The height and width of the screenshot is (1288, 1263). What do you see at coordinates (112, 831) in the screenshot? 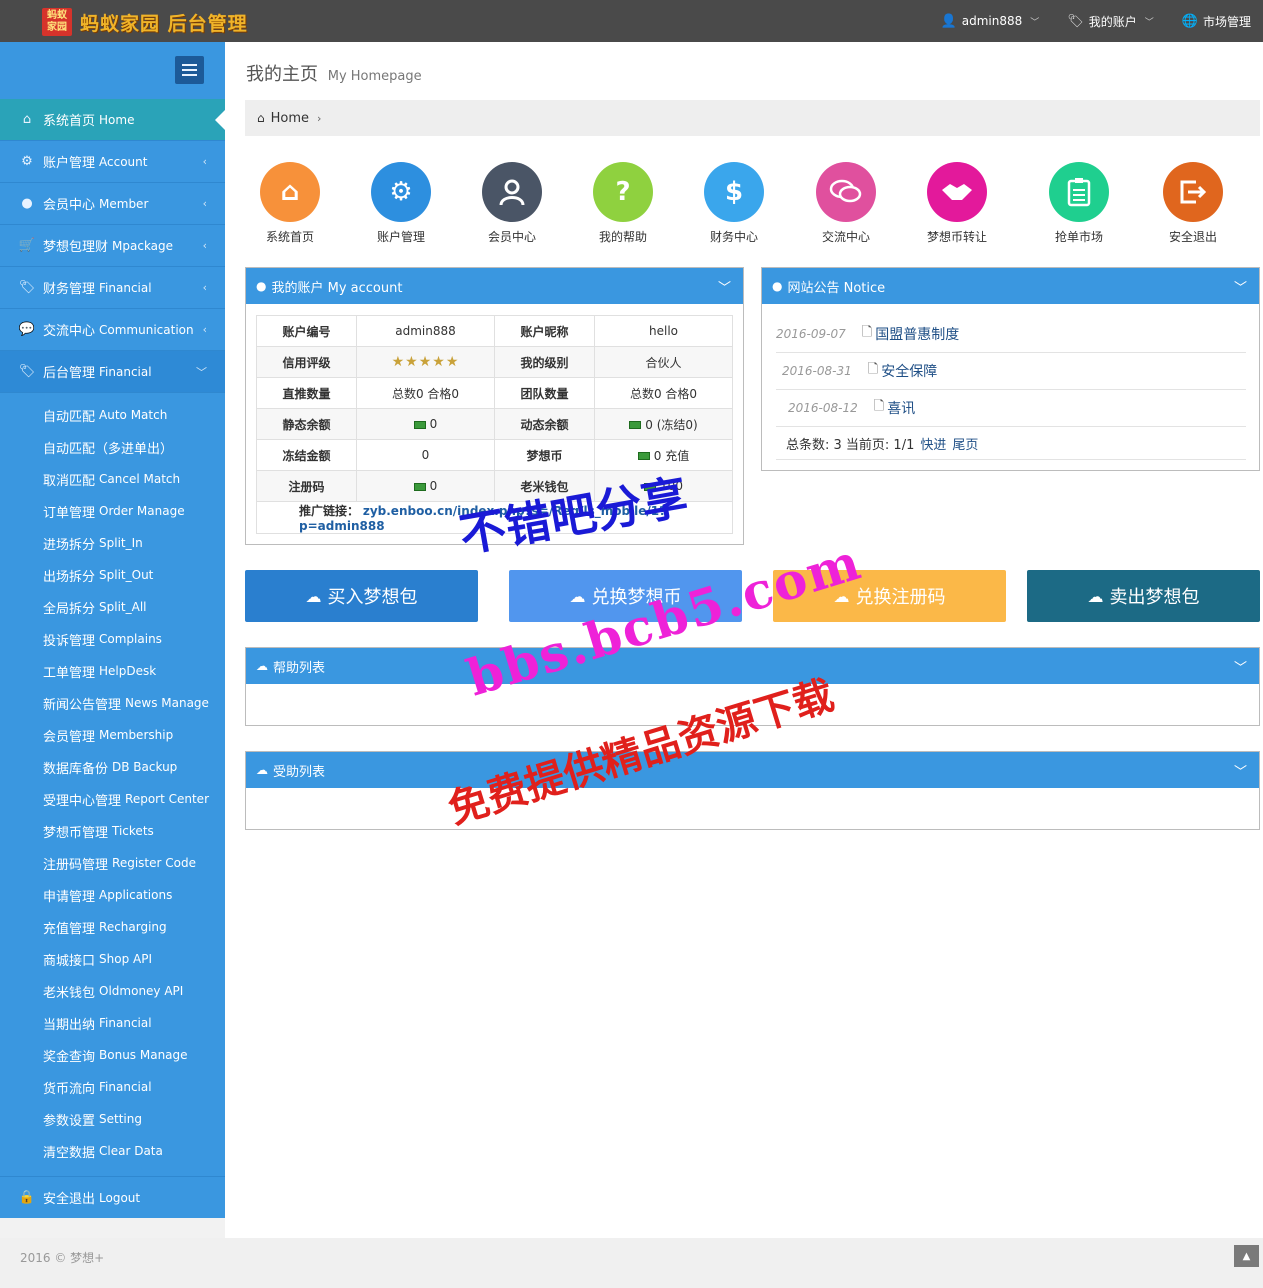
I see `submenu-item: 梦想币管理 Tickets` at bounding box center [112, 831].